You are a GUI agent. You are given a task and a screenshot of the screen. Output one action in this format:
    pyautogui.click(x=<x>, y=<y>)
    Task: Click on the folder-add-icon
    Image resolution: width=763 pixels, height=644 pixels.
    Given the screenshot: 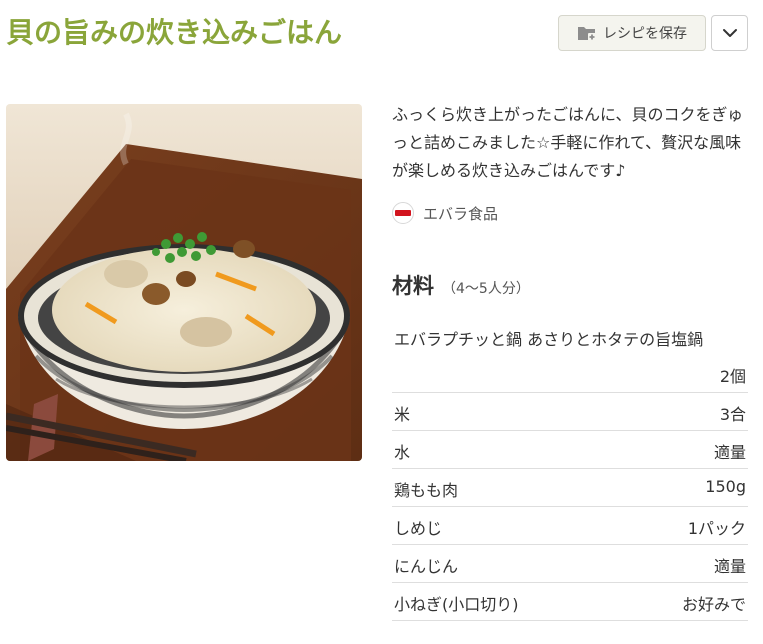 What is the action you would take?
    pyautogui.click(x=587, y=34)
    